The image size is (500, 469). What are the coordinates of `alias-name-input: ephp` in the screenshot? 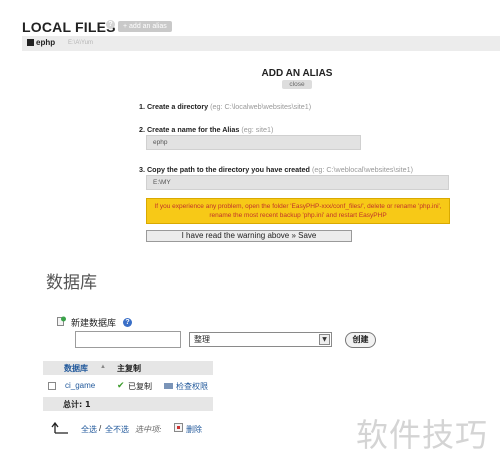 It's located at (253, 142).